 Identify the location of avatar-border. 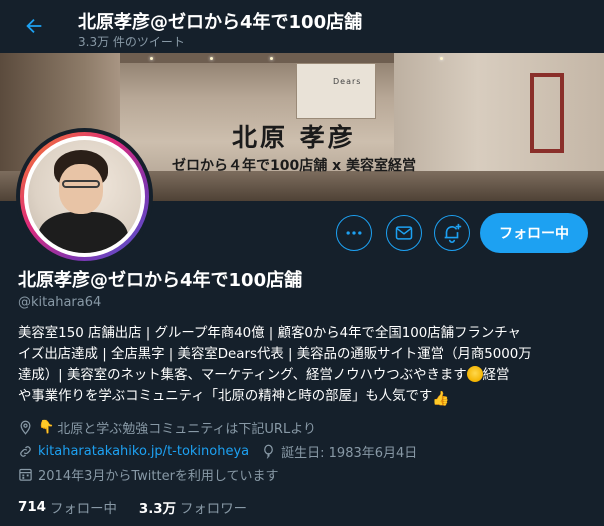
(84, 196).